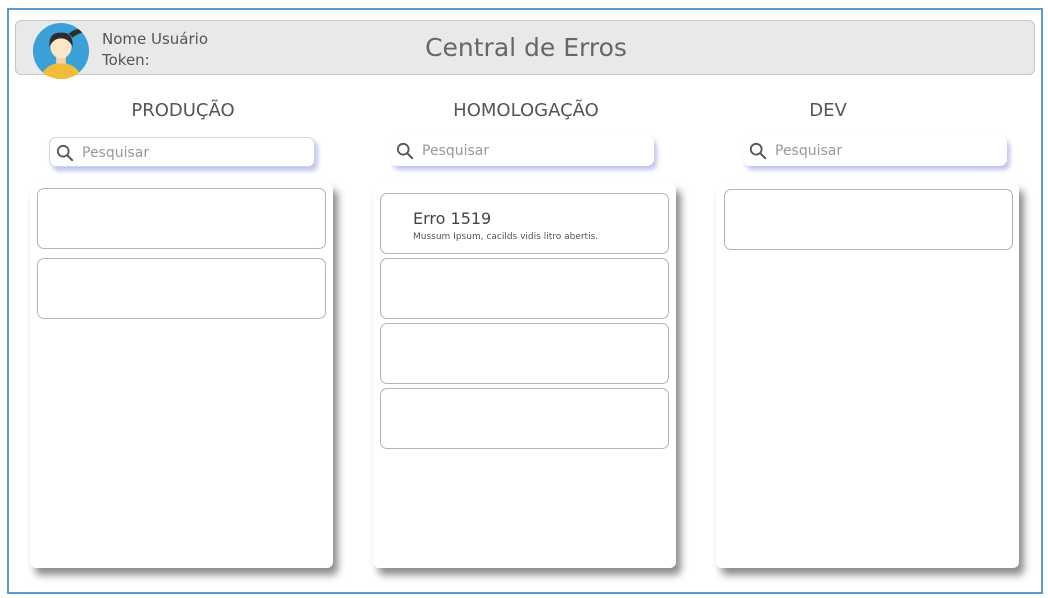  I want to click on error-card-title: Erro 1519, so click(452, 218).